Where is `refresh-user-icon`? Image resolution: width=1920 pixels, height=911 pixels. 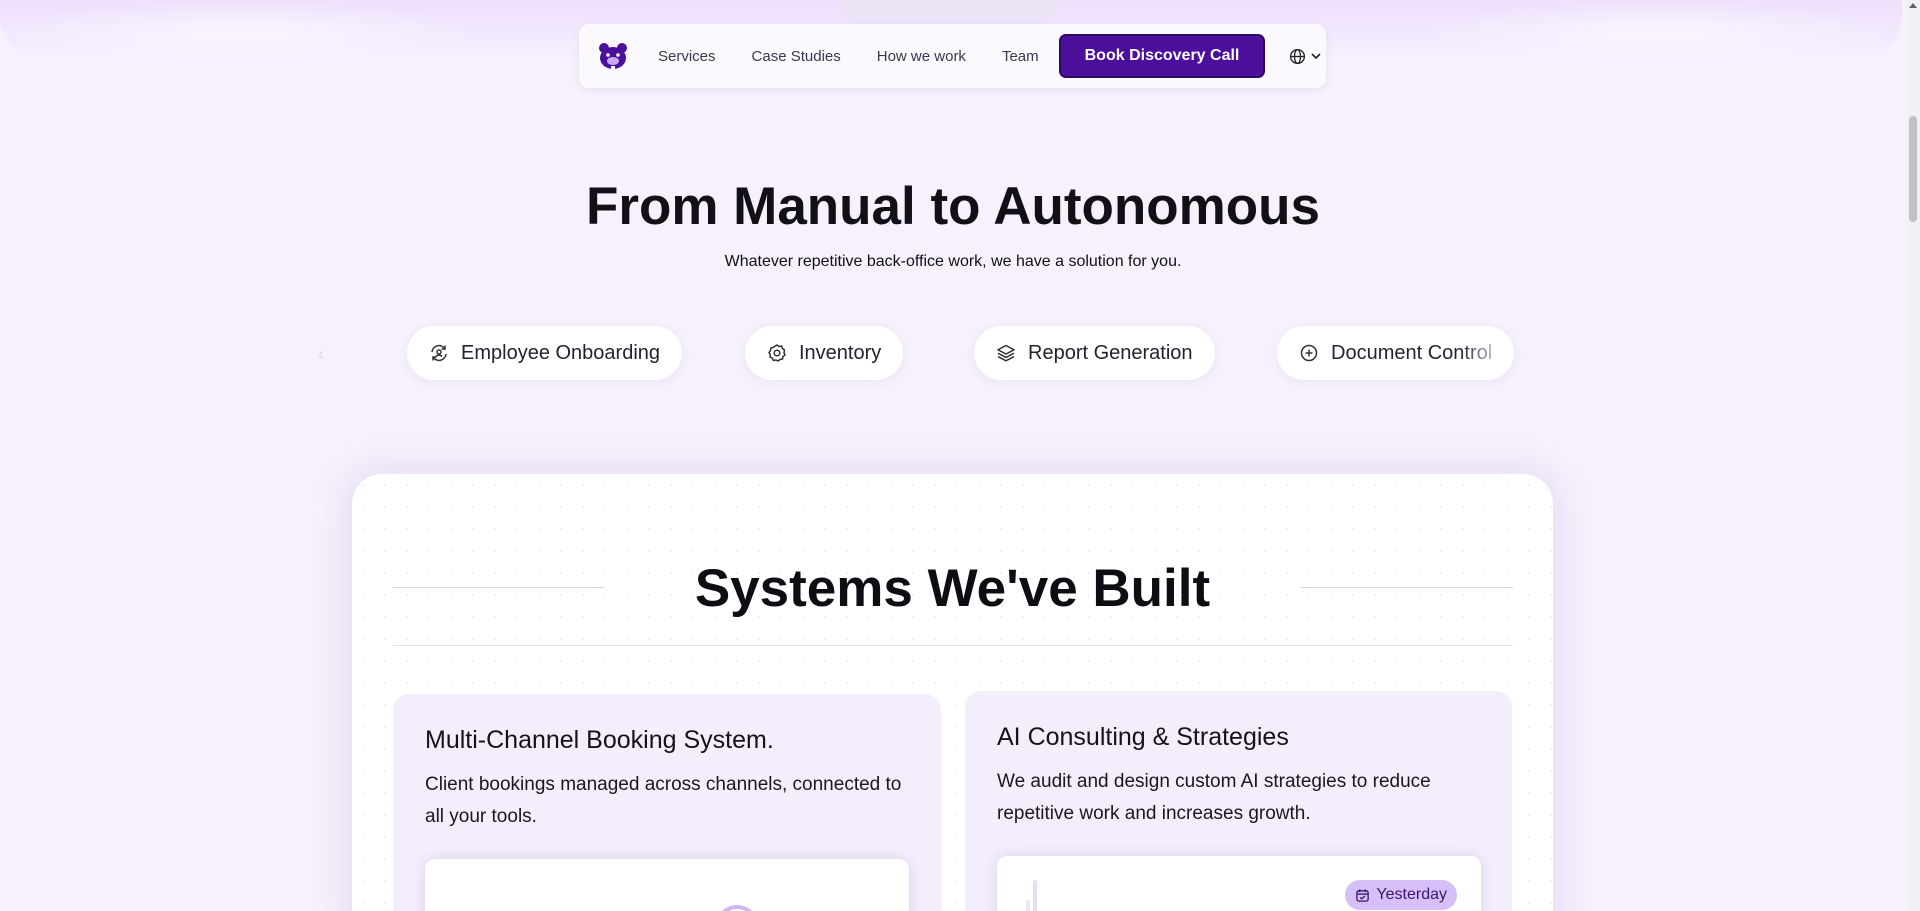 refresh-user-icon is located at coordinates (439, 353).